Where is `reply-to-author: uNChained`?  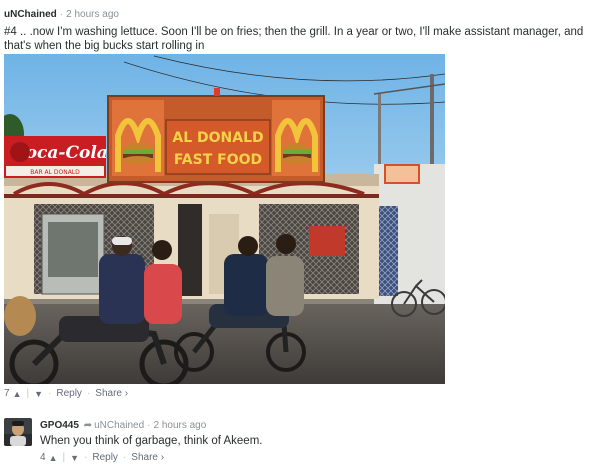
reply-to-author: uNChained is located at coordinates (119, 425).